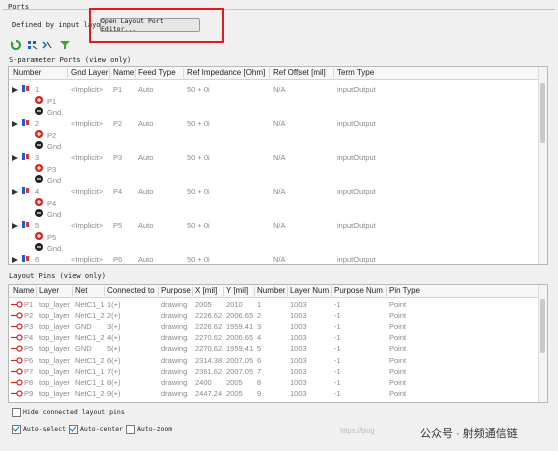  What do you see at coordinates (29, 393) in the screenshot?
I see `pin-cell: P9` at bounding box center [29, 393].